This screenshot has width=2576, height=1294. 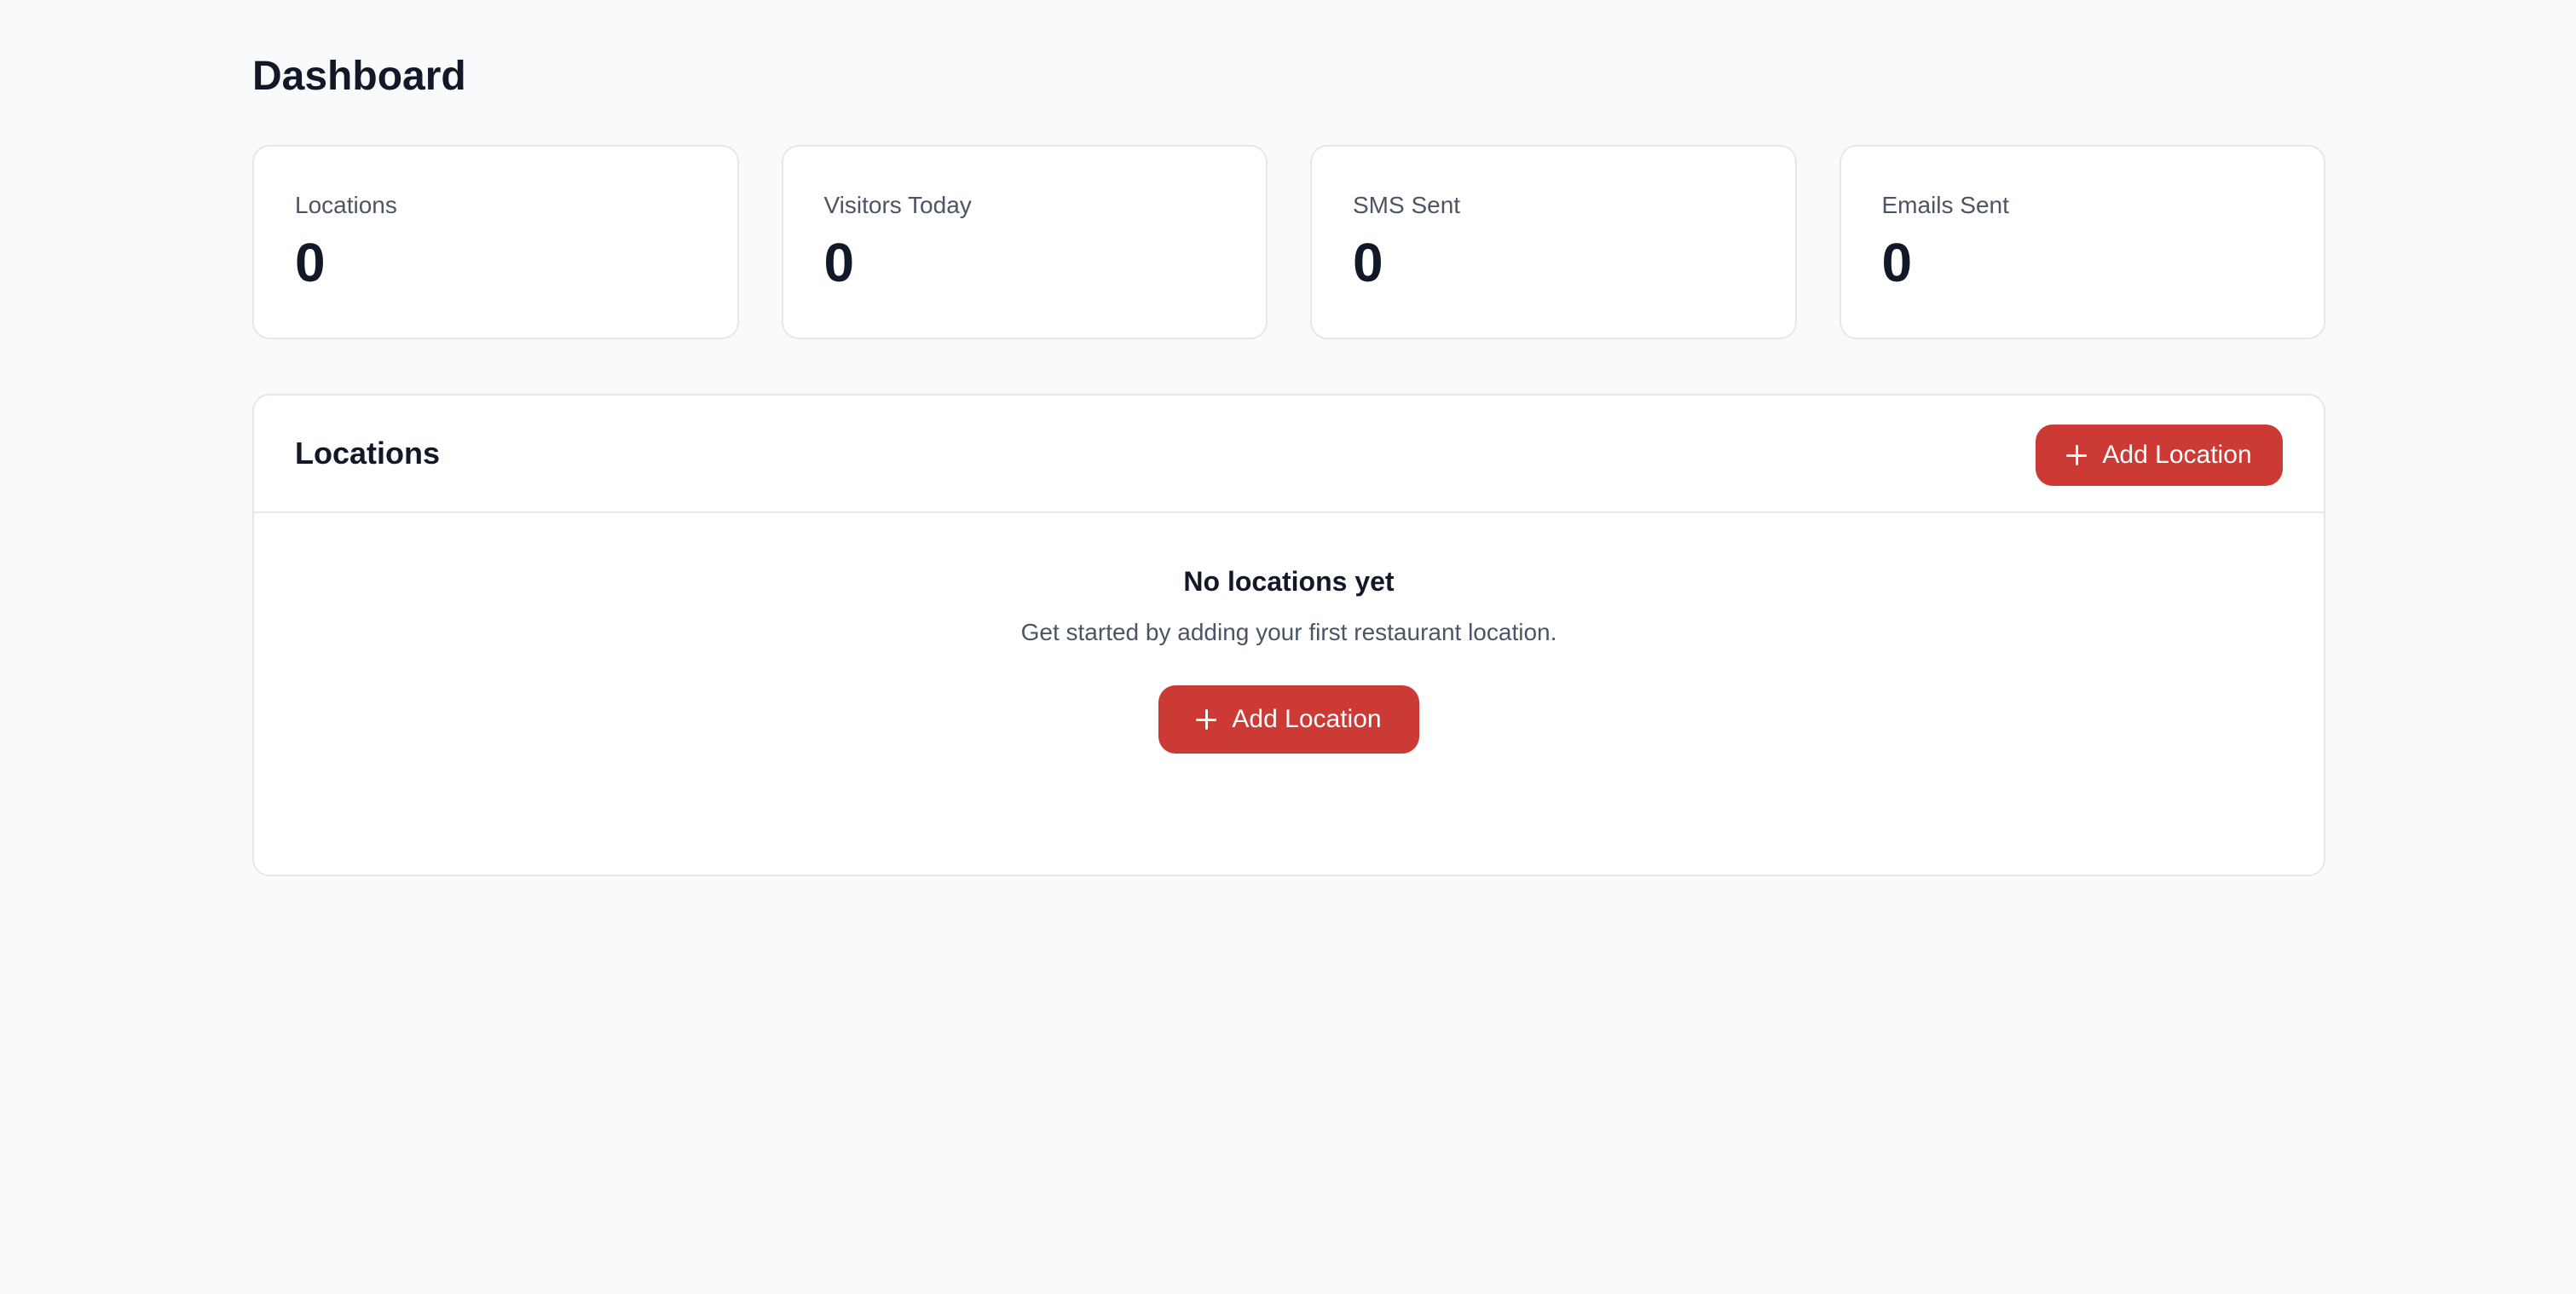 I want to click on stat-card-locations: Locations 0, so click(x=495, y=242).